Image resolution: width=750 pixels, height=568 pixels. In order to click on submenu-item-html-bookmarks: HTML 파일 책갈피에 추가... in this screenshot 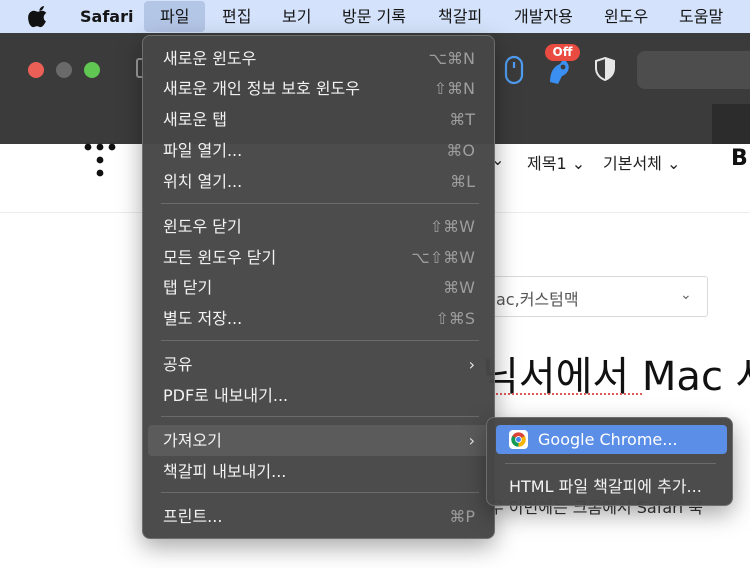, I will do `click(611, 486)`.